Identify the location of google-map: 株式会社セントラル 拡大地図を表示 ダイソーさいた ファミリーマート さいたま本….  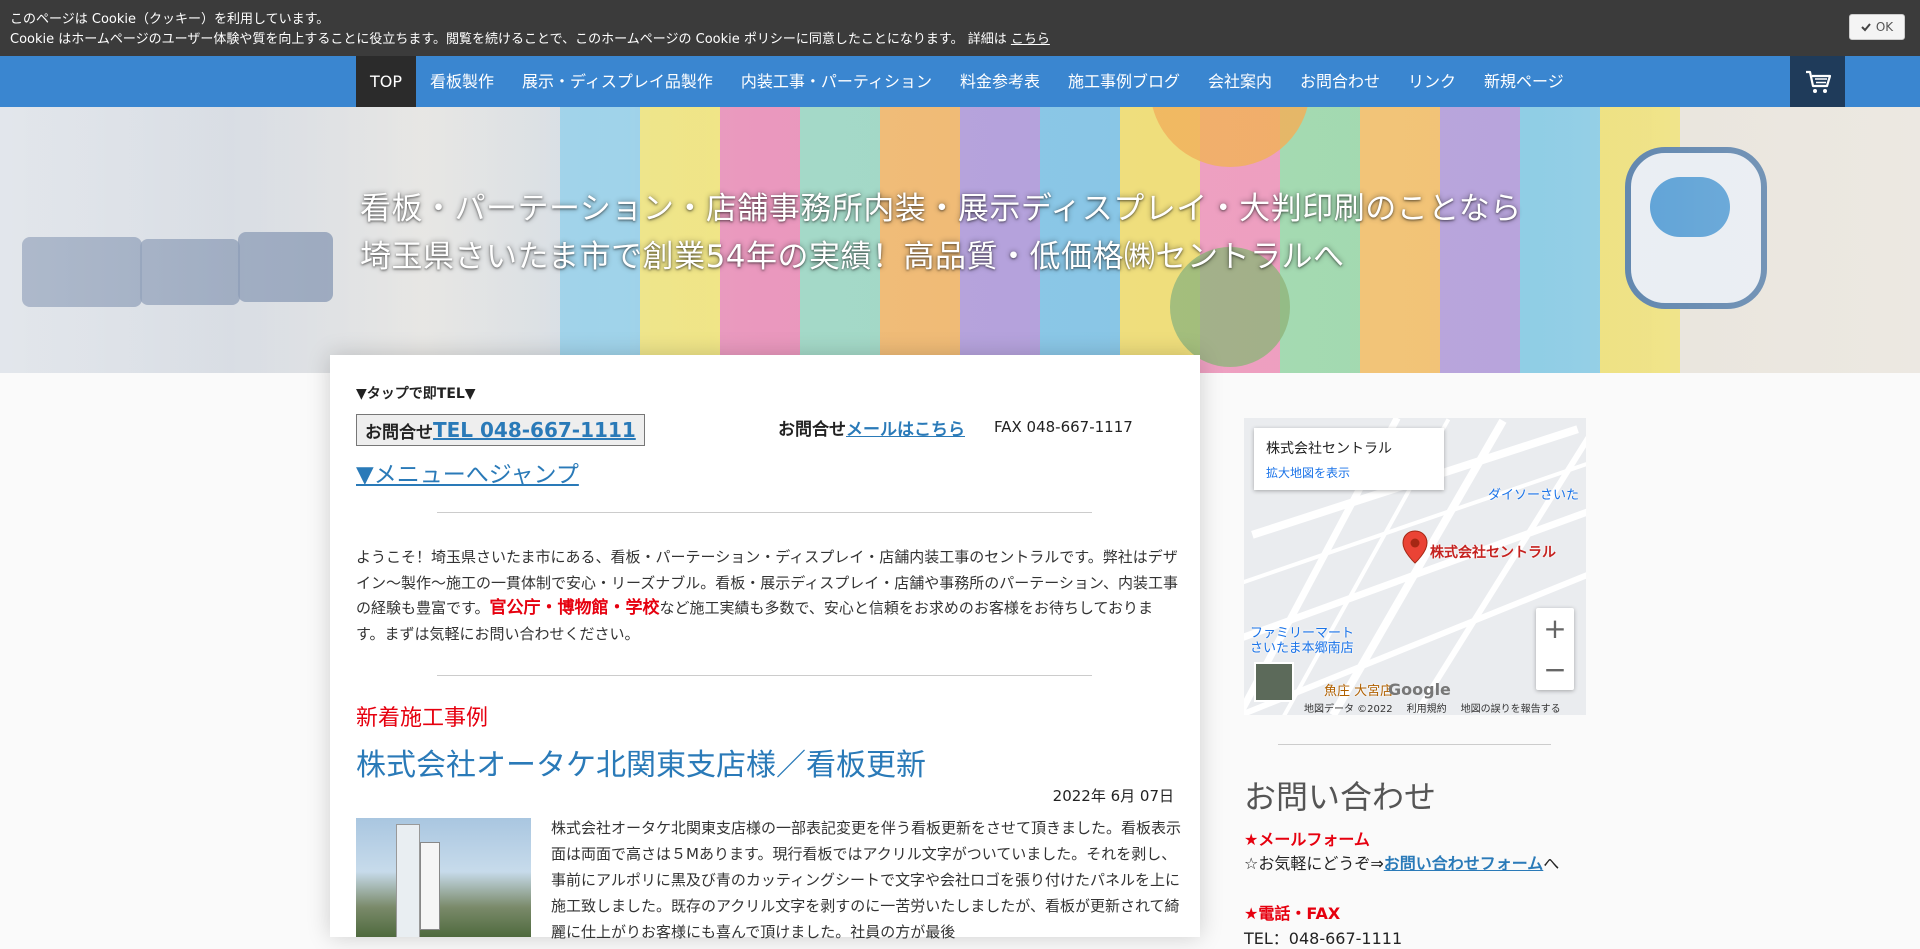
(1415, 566).